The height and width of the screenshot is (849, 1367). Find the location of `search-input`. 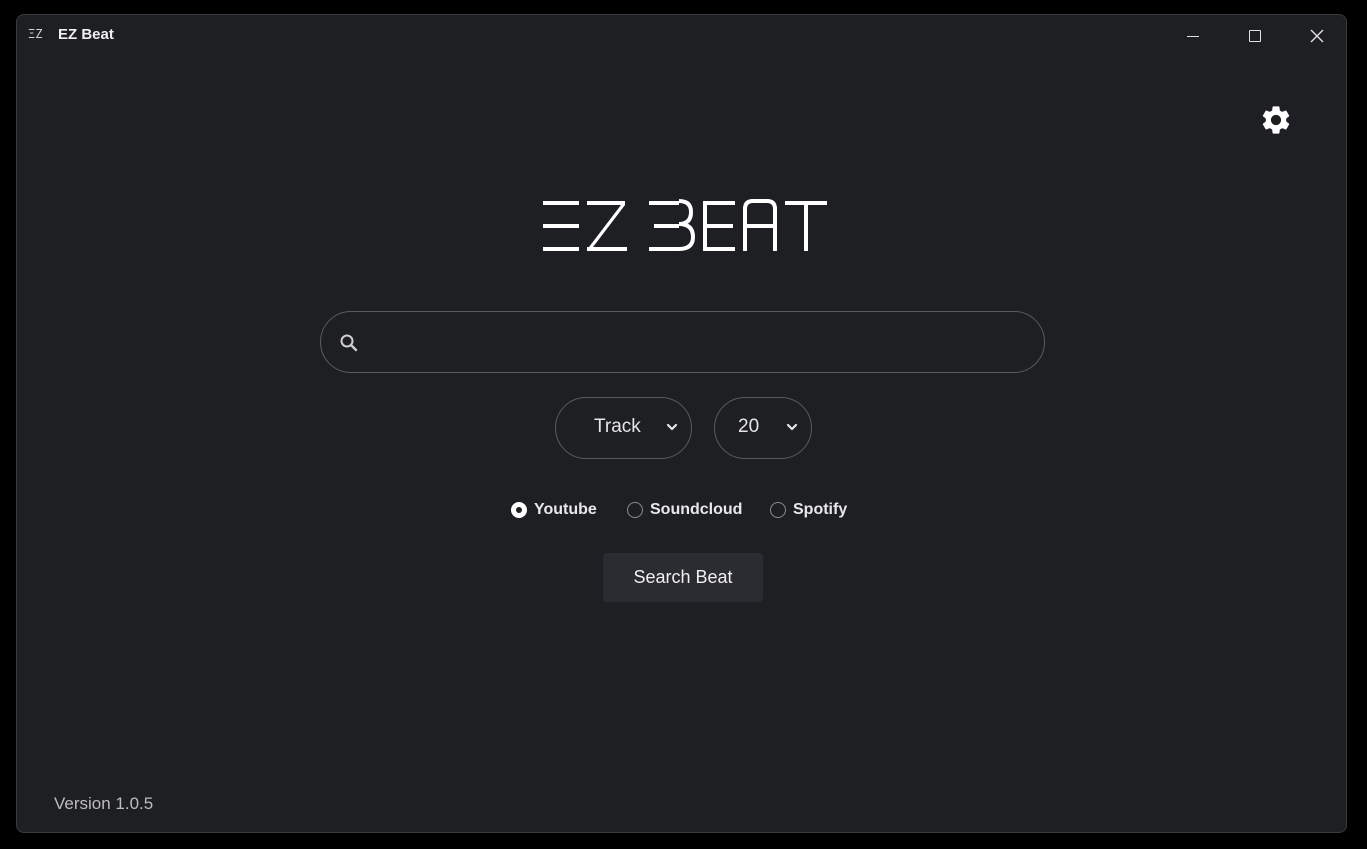

search-input is located at coordinates (700, 343).